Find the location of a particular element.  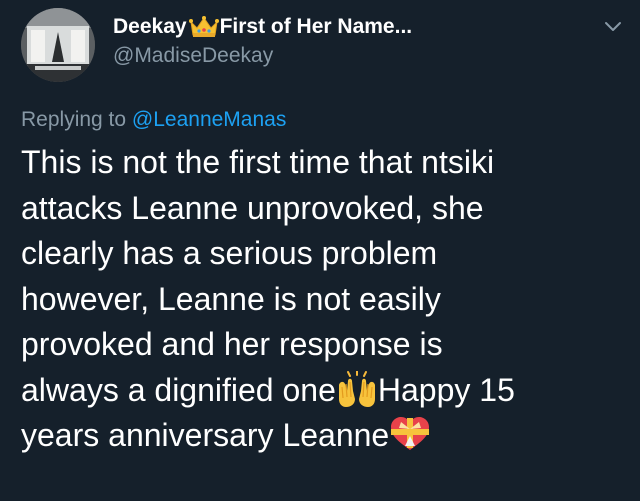

tweet-text-line: attacks Leanne unprovoked, she is located at coordinates (252, 207).